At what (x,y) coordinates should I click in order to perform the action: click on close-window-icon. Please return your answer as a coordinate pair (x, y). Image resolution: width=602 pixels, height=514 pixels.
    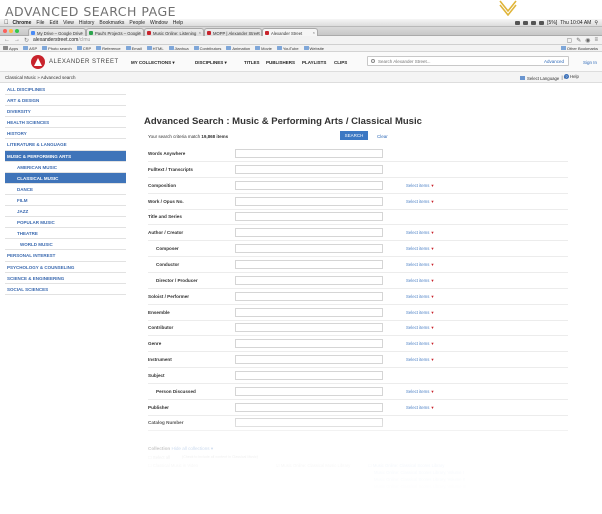
    Looking at the image, I should click on (5, 31).